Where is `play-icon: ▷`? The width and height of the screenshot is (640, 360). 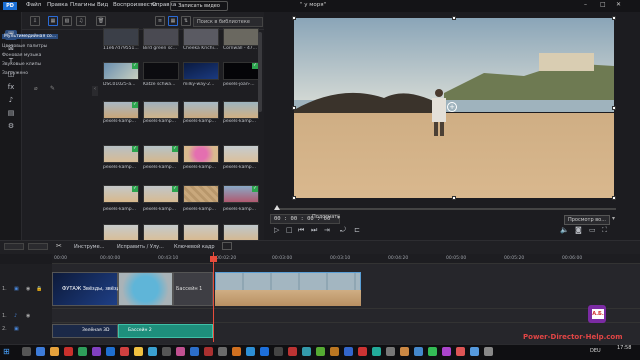
play-icon: ▷ is located at coordinates (276, 230).